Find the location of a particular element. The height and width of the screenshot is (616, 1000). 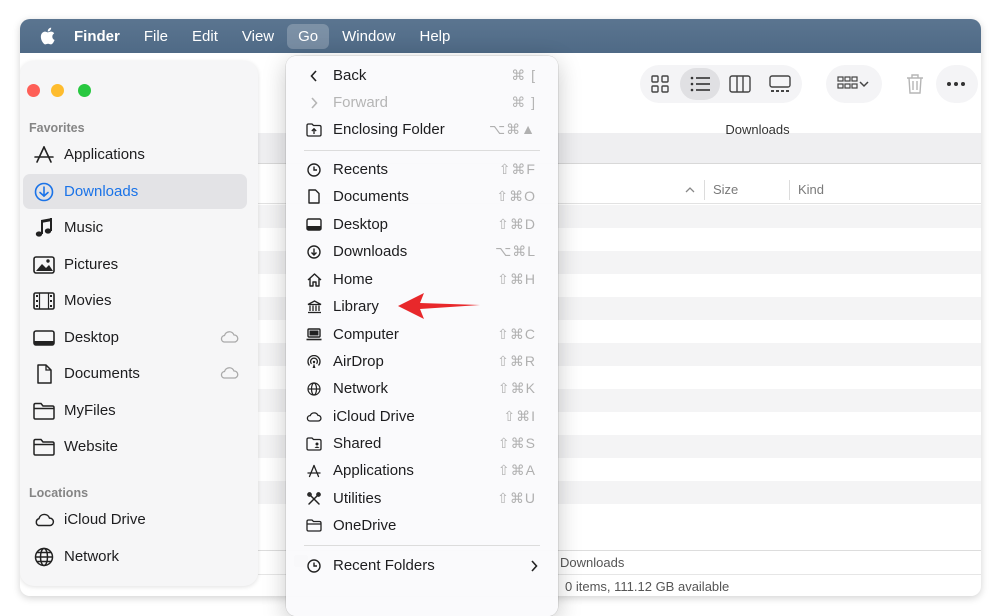

sidebar-item-website: Website is located at coordinates (135, 446).